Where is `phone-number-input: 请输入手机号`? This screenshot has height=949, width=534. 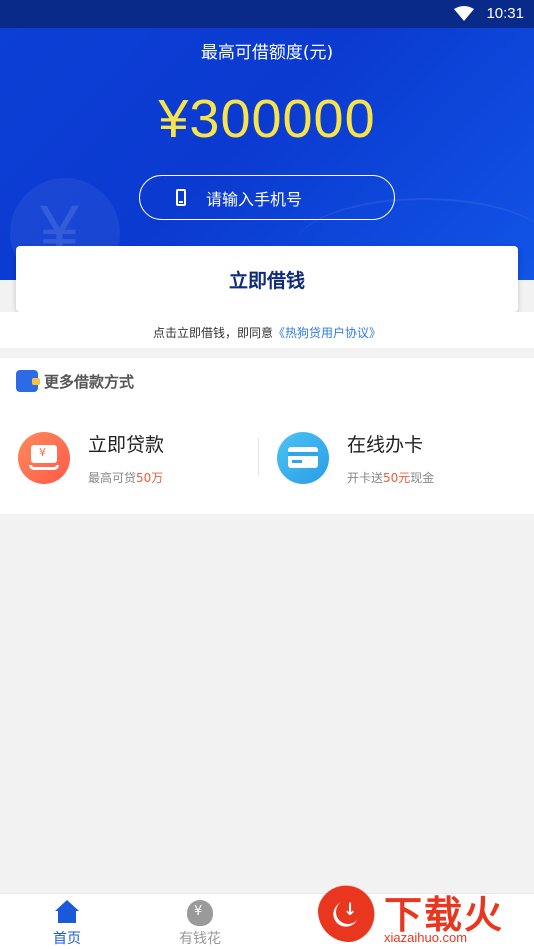
phone-number-input: 请输入手机号 is located at coordinates (267, 197).